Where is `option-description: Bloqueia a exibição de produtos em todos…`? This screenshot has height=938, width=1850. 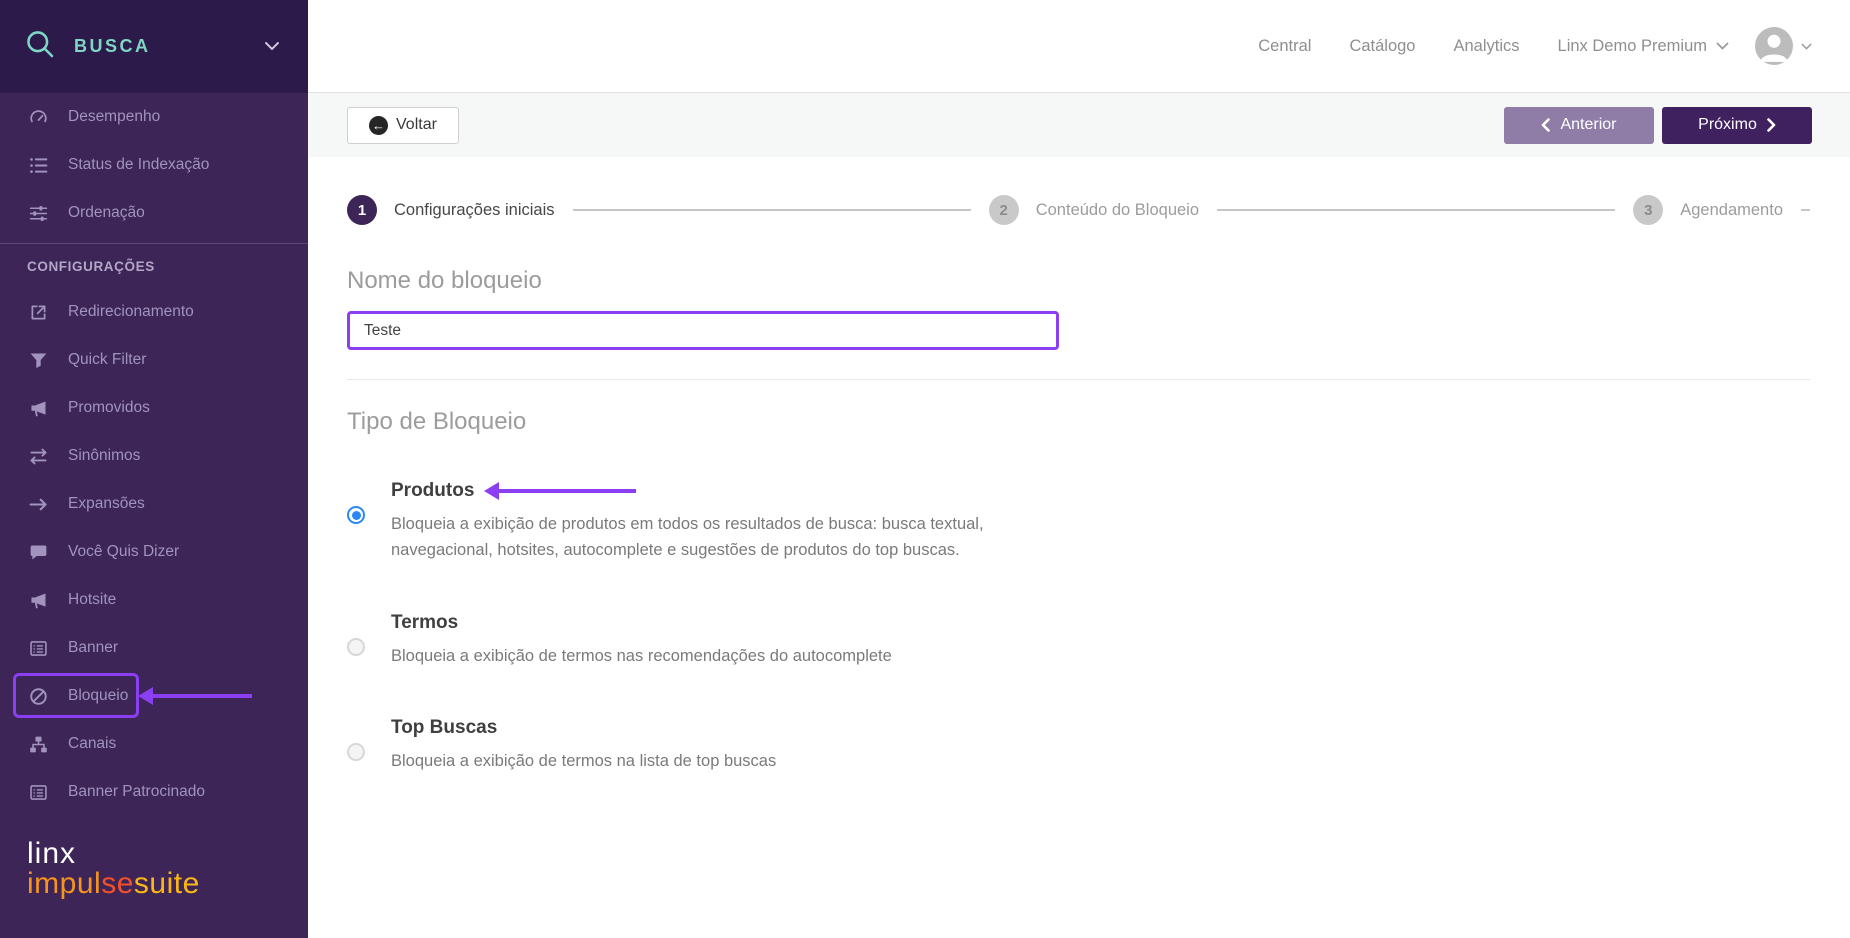
option-description: Bloqueia a exibição de produtos em todos… is located at coordinates (687, 537).